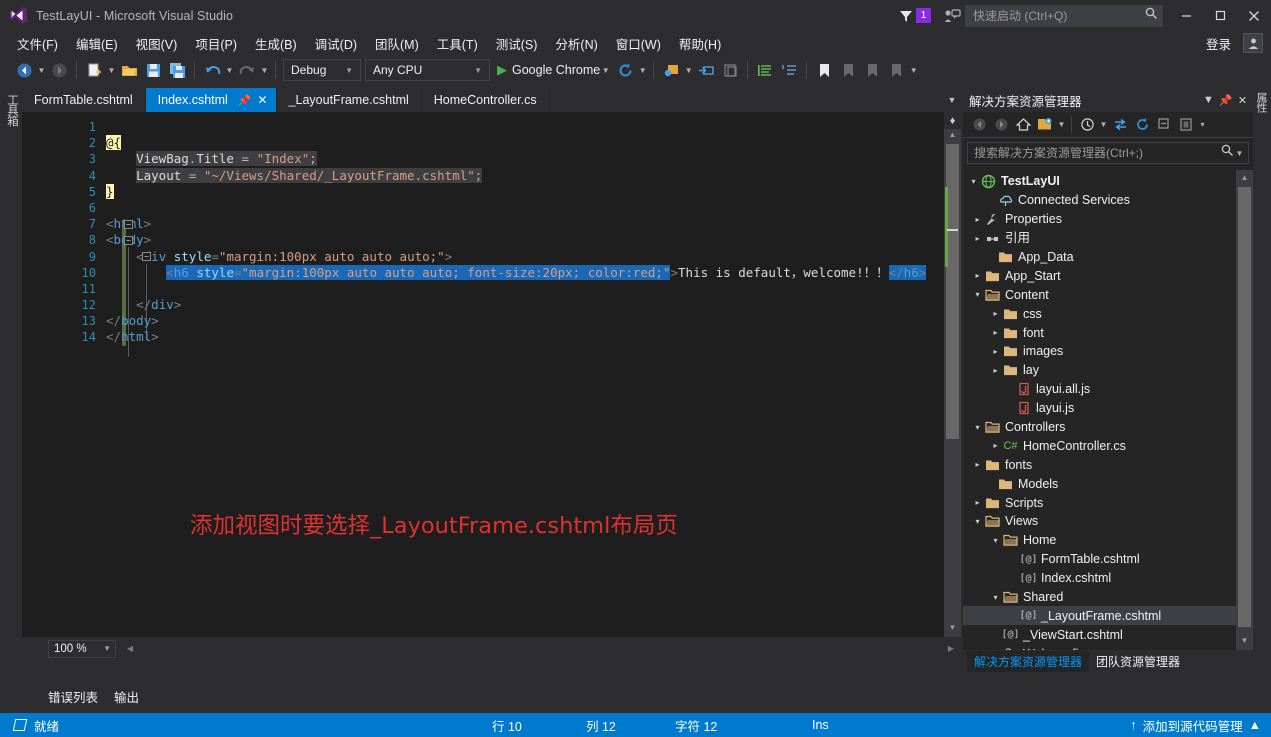  I want to click on maximize-button, so click(1220, 15).